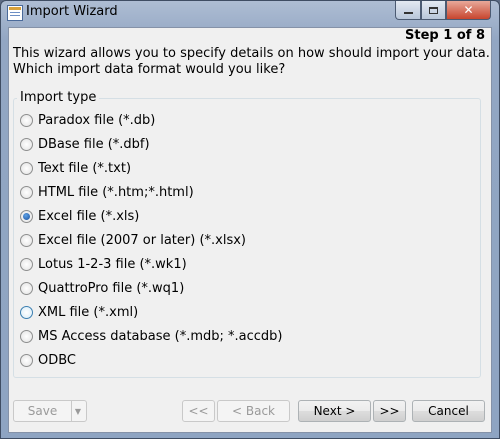  I want to click on close-button: ✕, so click(468, 10).